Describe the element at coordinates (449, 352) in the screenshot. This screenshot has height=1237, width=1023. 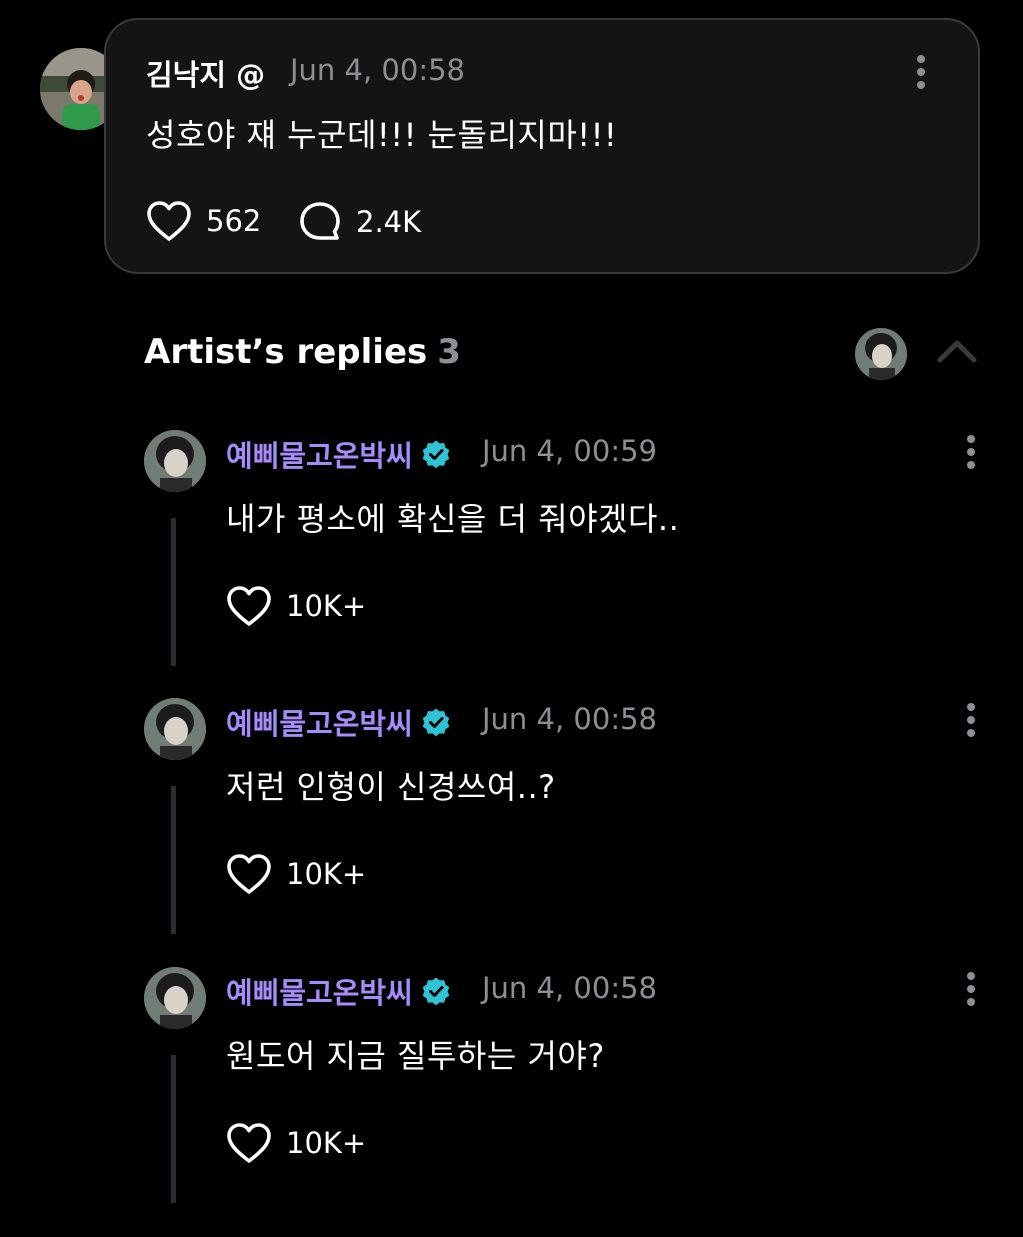
I see `artist-replies-count: 3` at that location.